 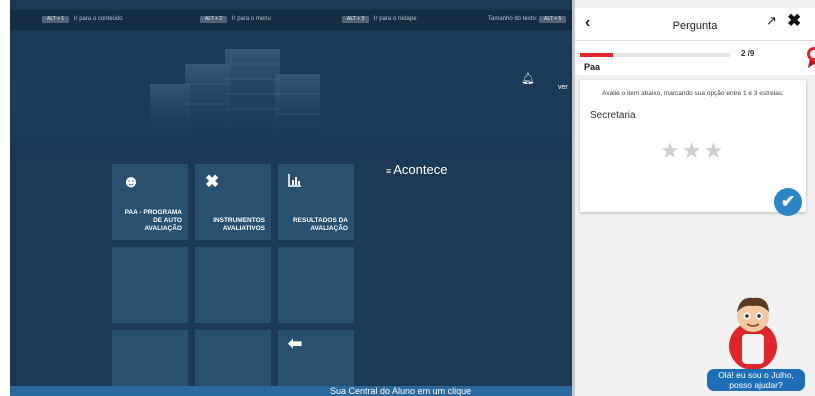 I want to click on acontece-heading: ≡ Acontece, so click(x=416, y=169).